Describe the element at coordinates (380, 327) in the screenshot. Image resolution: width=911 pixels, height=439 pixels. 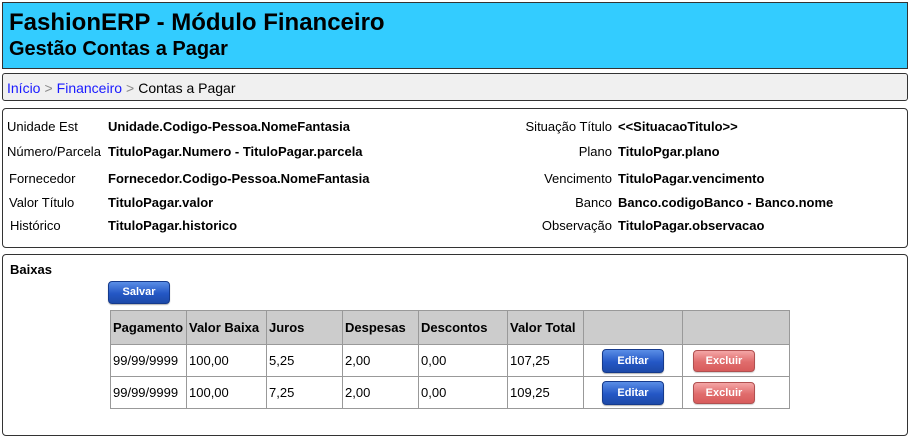
I see `column-header-despesas: Despesas` at that location.